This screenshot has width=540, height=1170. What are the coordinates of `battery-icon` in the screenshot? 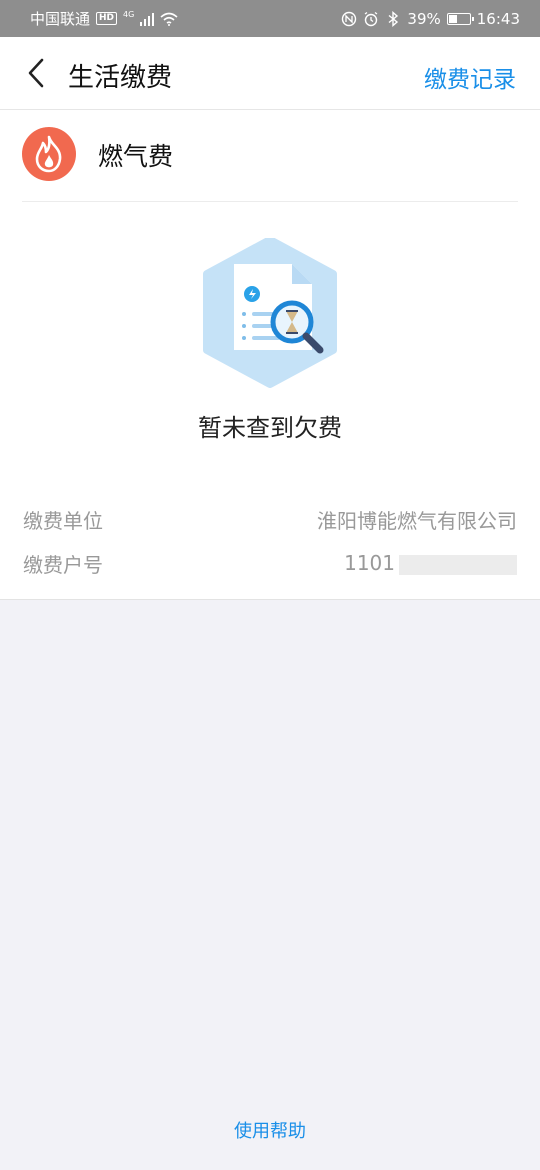 It's located at (460, 18).